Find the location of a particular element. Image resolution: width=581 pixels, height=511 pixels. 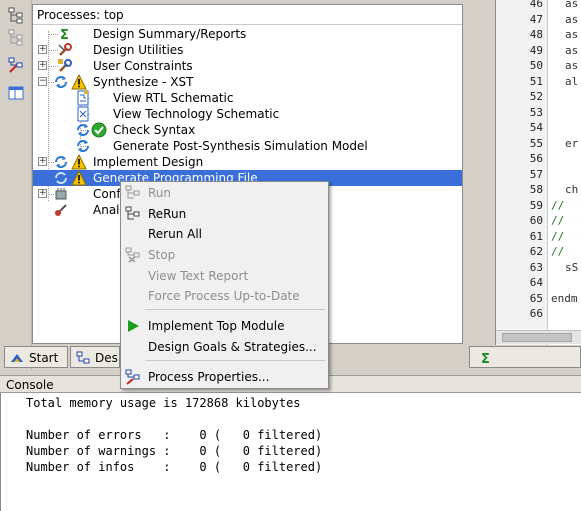

tab-start: Start is located at coordinates (36, 357).